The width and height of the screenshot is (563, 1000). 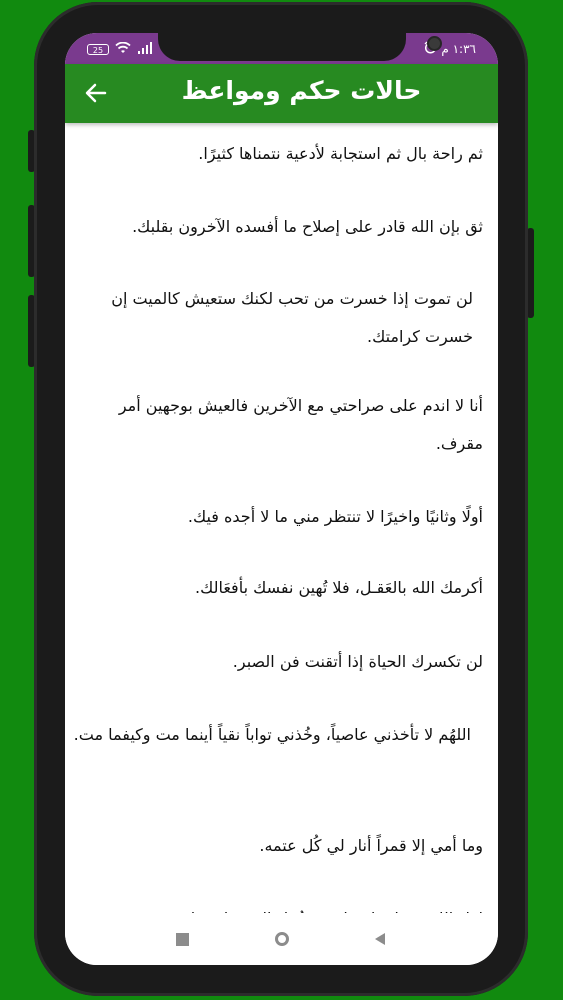 What do you see at coordinates (300, 47) in the screenshot?
I see `camera-notch` at bounding box center [300, 47].